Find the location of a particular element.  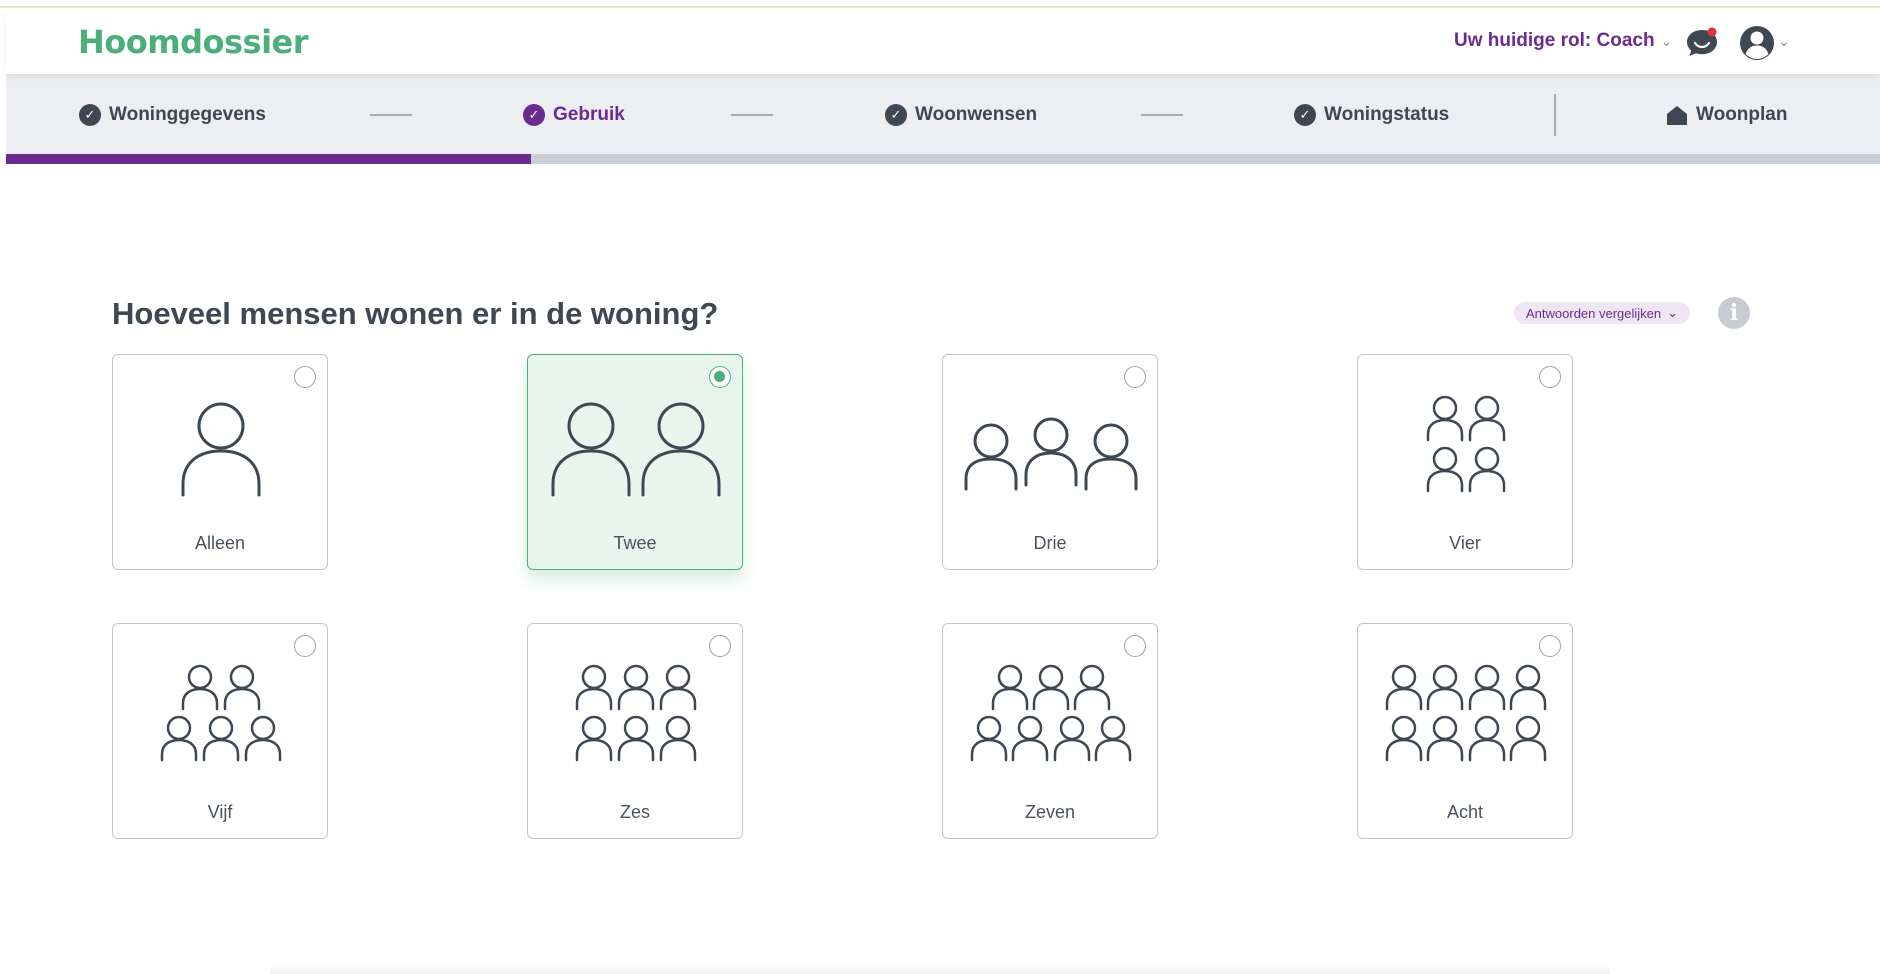

option-label: Alleen is located at coordinates (220, 543).